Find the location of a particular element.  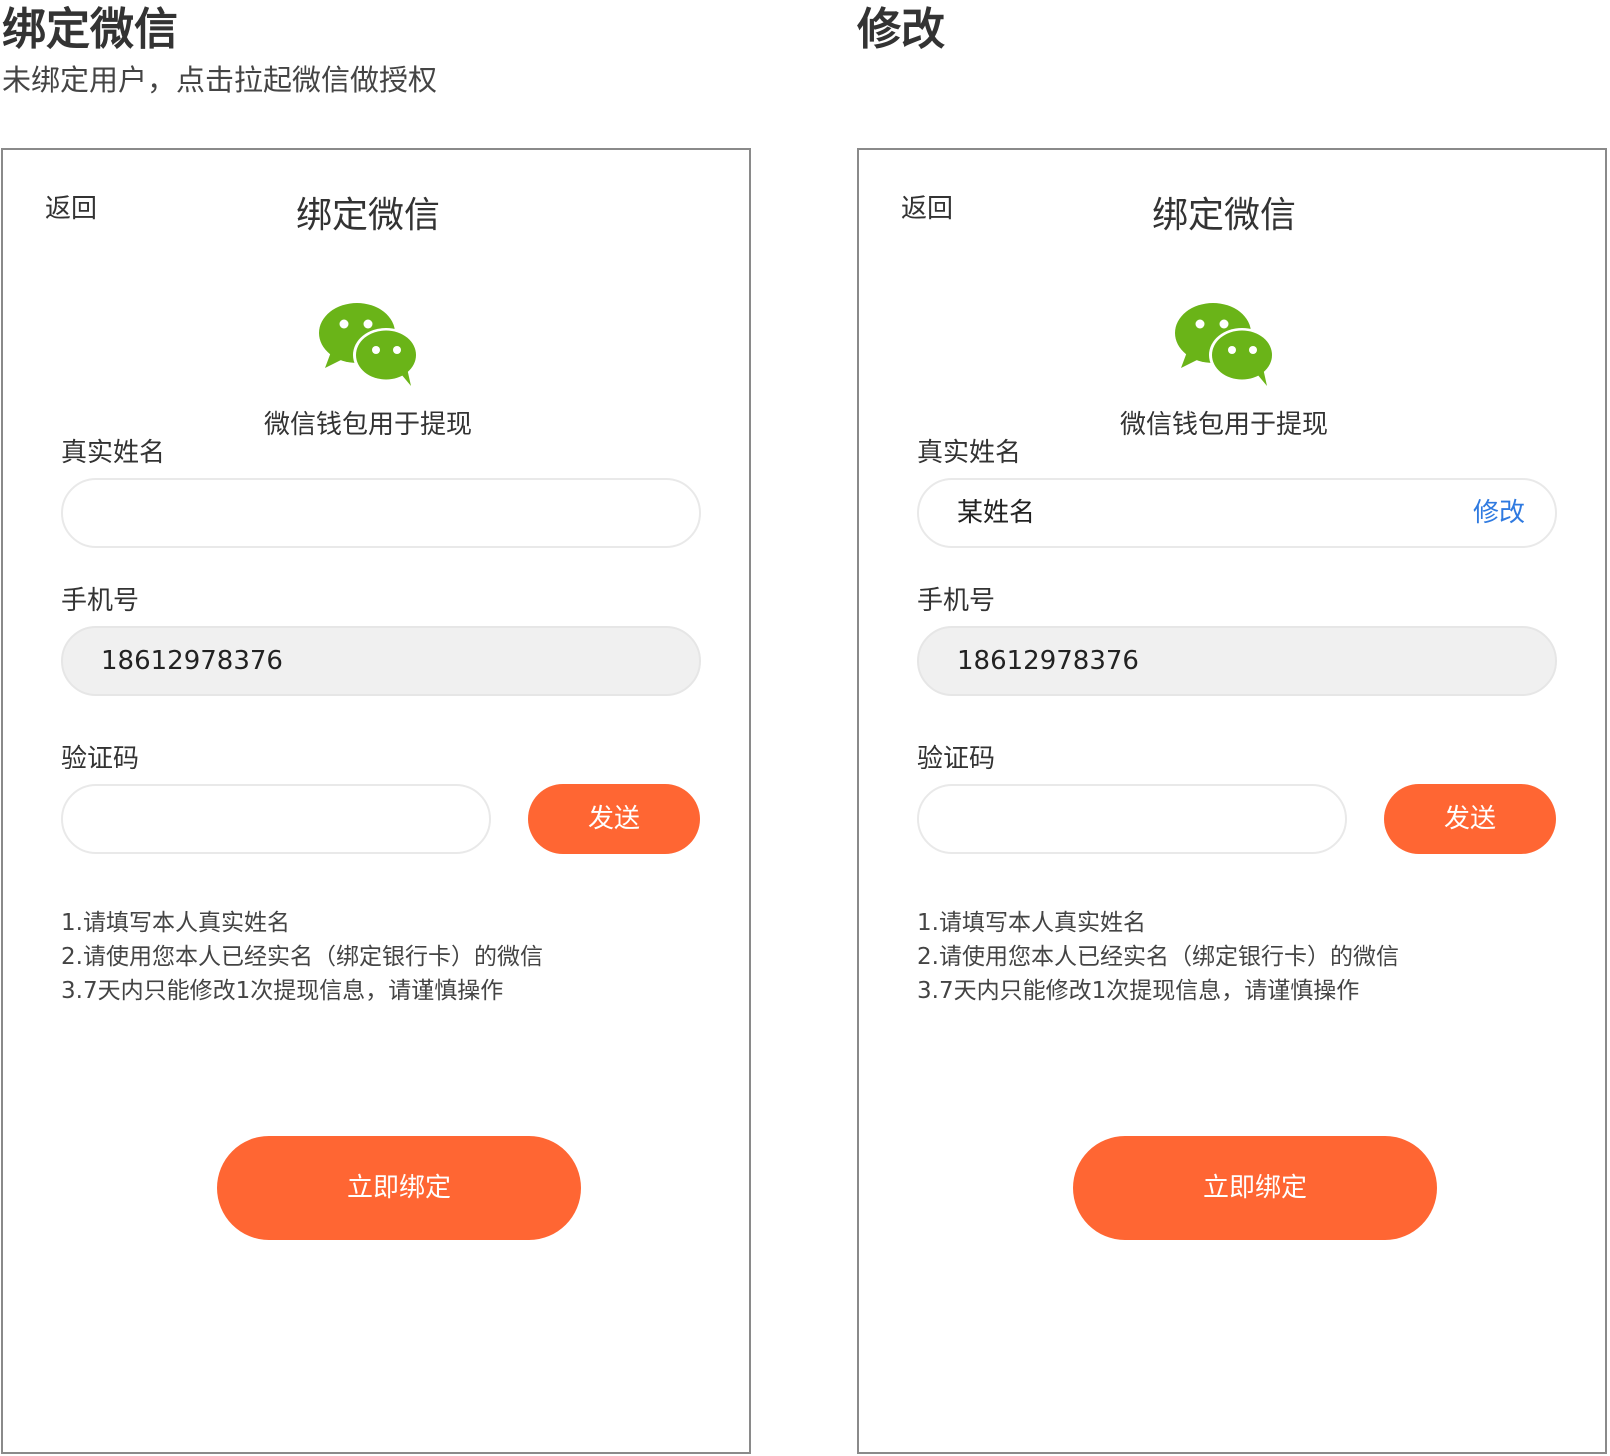

section-title-modify: 修改 is located at coordinates (901, 29).